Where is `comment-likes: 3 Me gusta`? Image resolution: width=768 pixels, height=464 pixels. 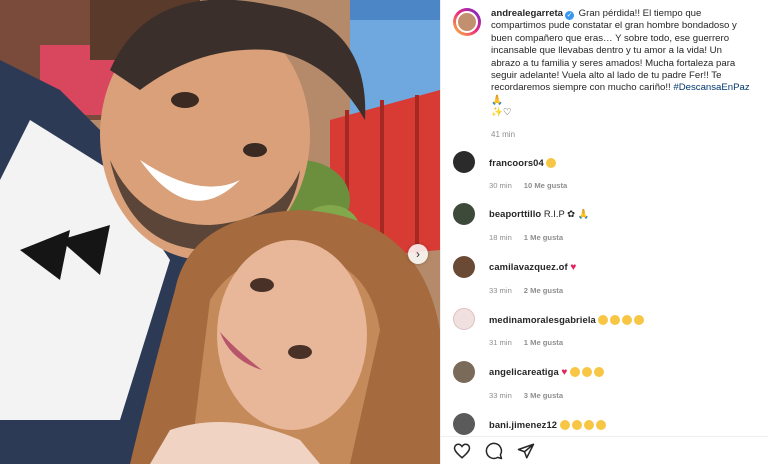
comment-likes: 3 Me gusta is located at coordinates (543, 395).